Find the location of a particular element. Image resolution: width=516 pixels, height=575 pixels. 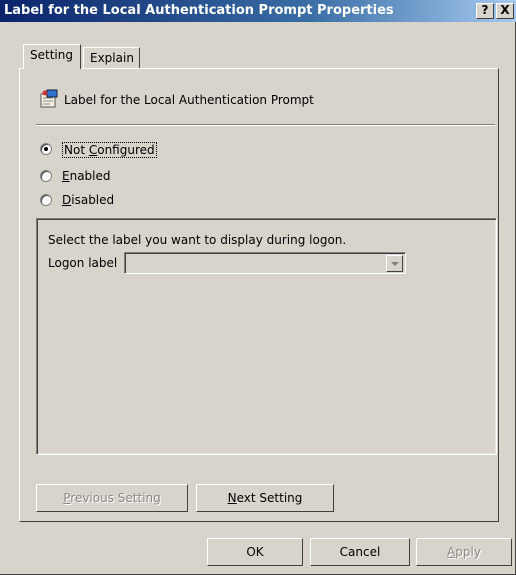

ok-button: OK is located at coordinates (255, 552).